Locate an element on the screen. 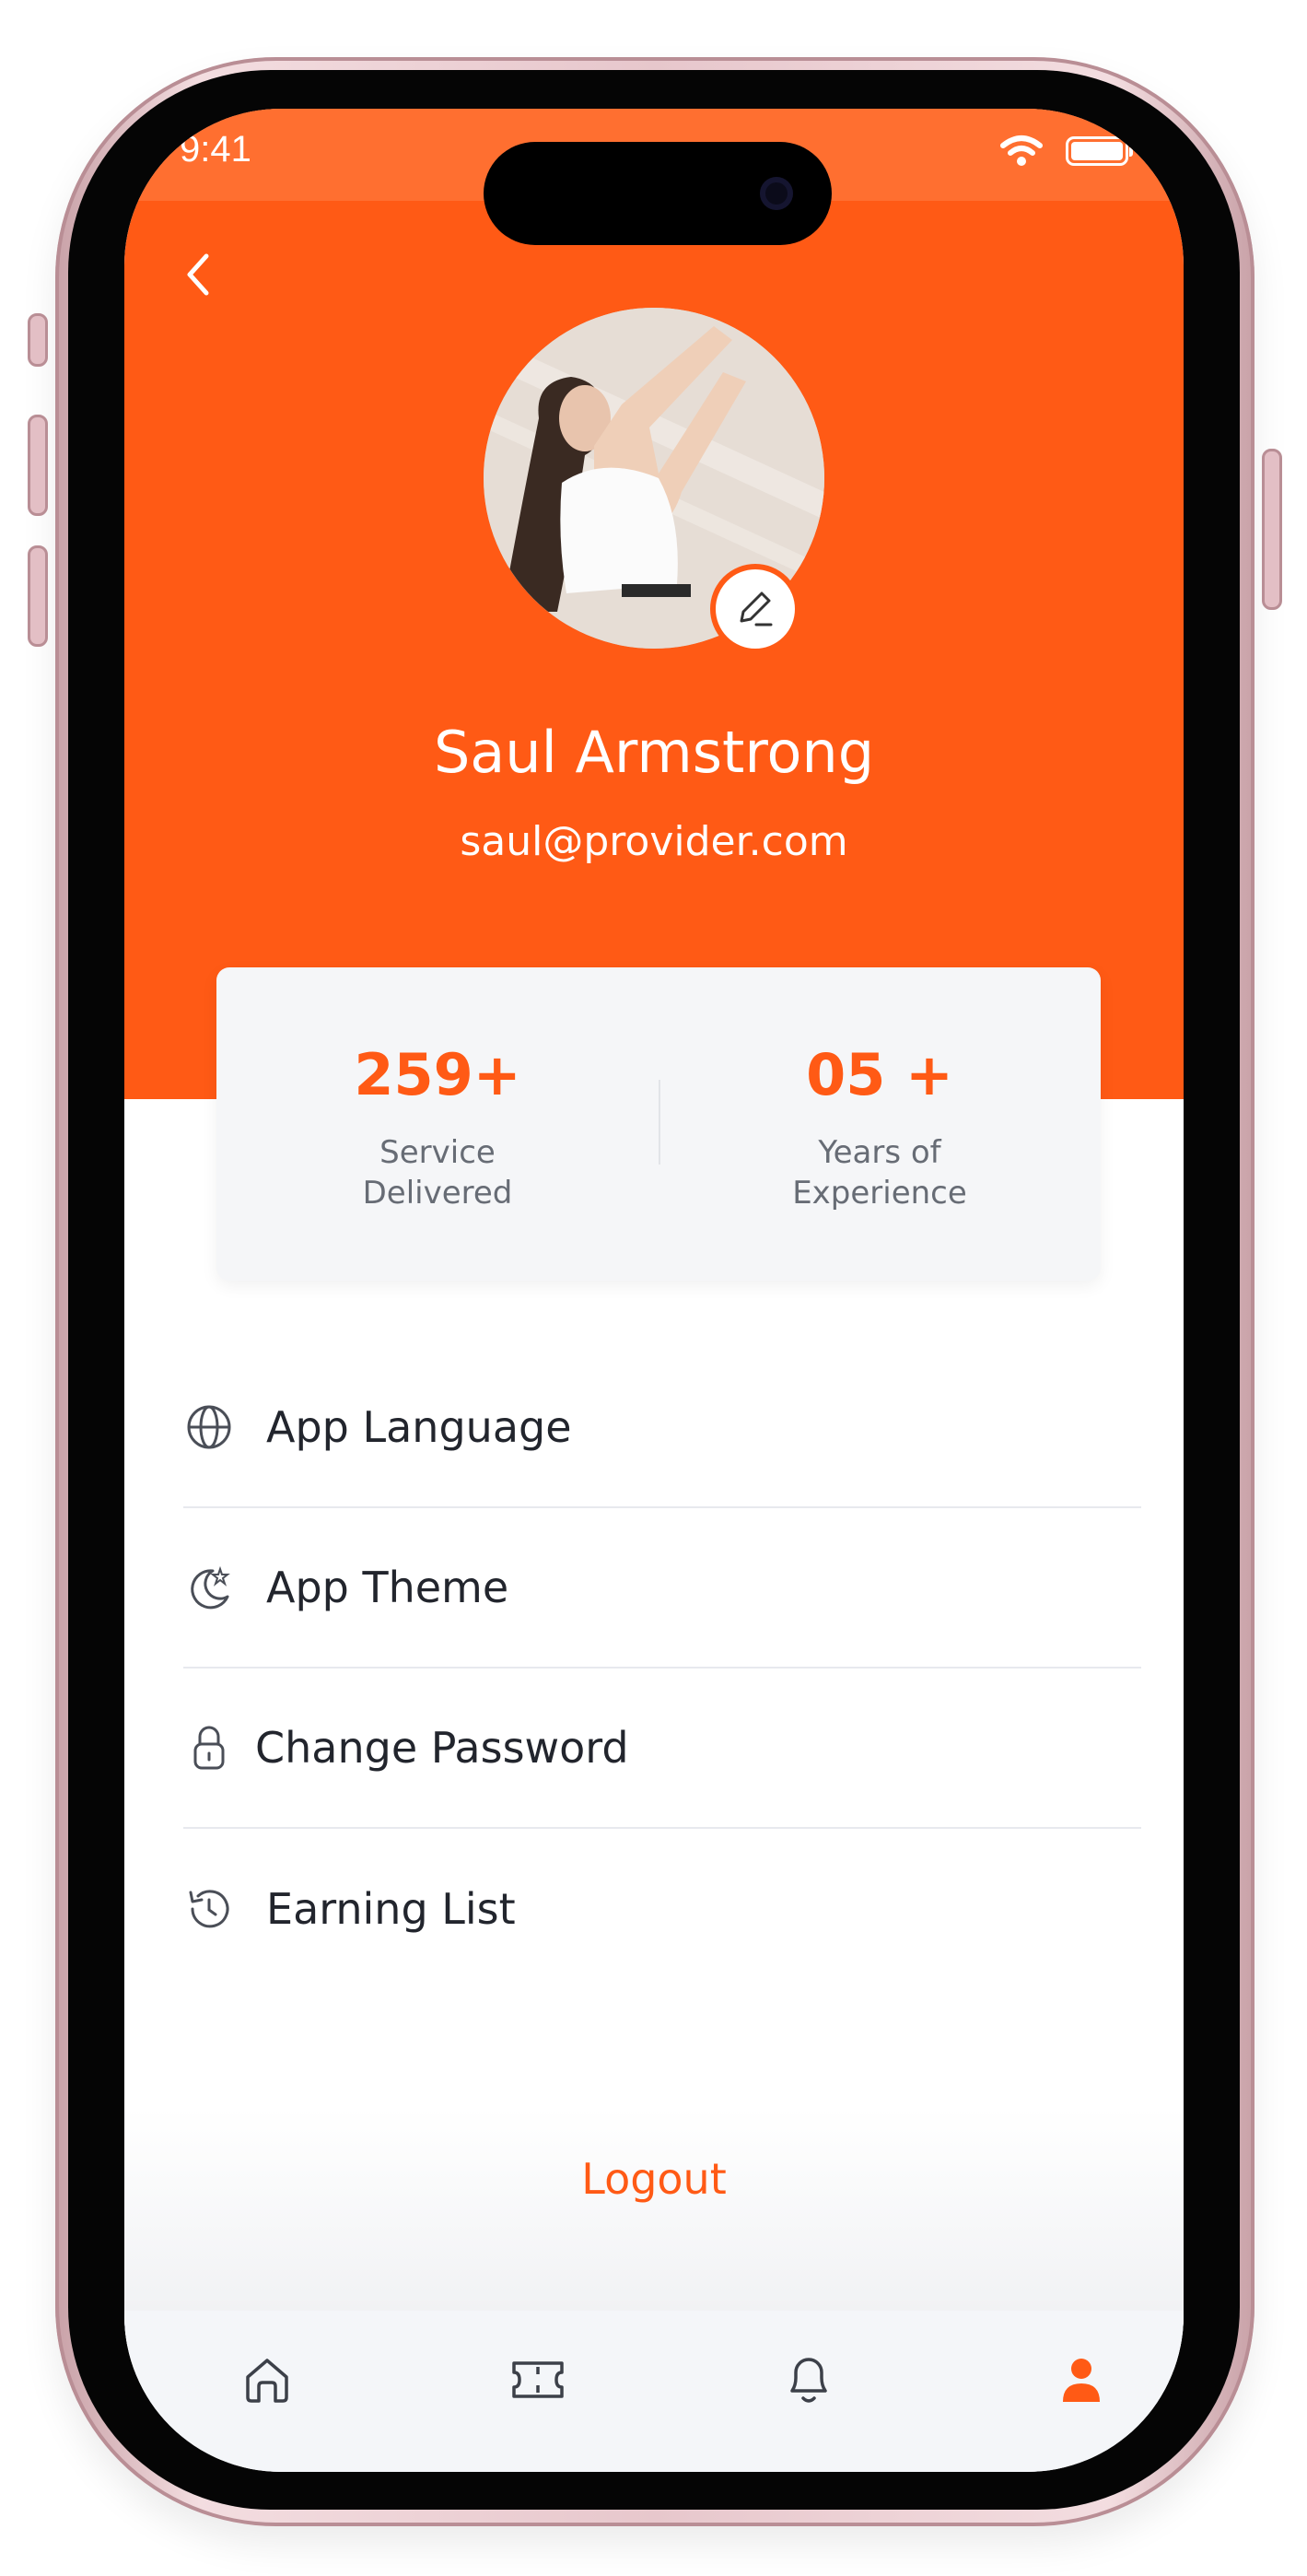 This screenshot has height=2576, width=1307. power-button is located at coordinates (1272, 529).